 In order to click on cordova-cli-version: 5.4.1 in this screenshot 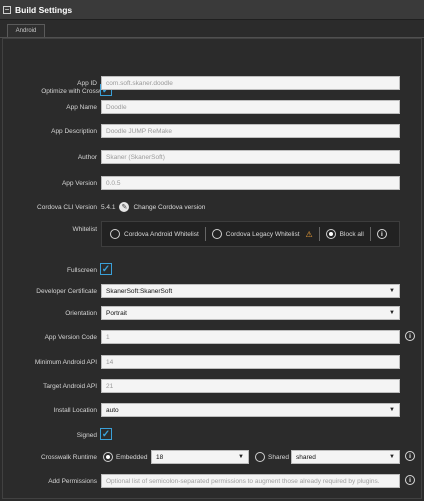, I will do `click(108, 207)`.